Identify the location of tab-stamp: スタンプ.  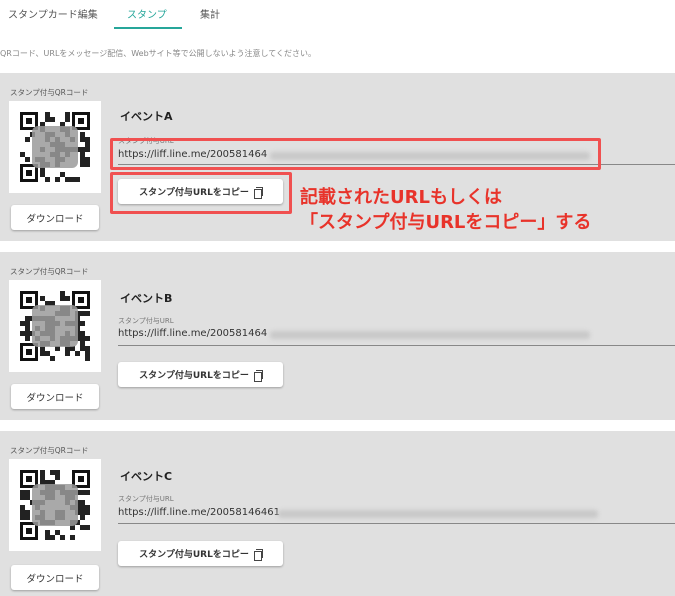
(147, 13).